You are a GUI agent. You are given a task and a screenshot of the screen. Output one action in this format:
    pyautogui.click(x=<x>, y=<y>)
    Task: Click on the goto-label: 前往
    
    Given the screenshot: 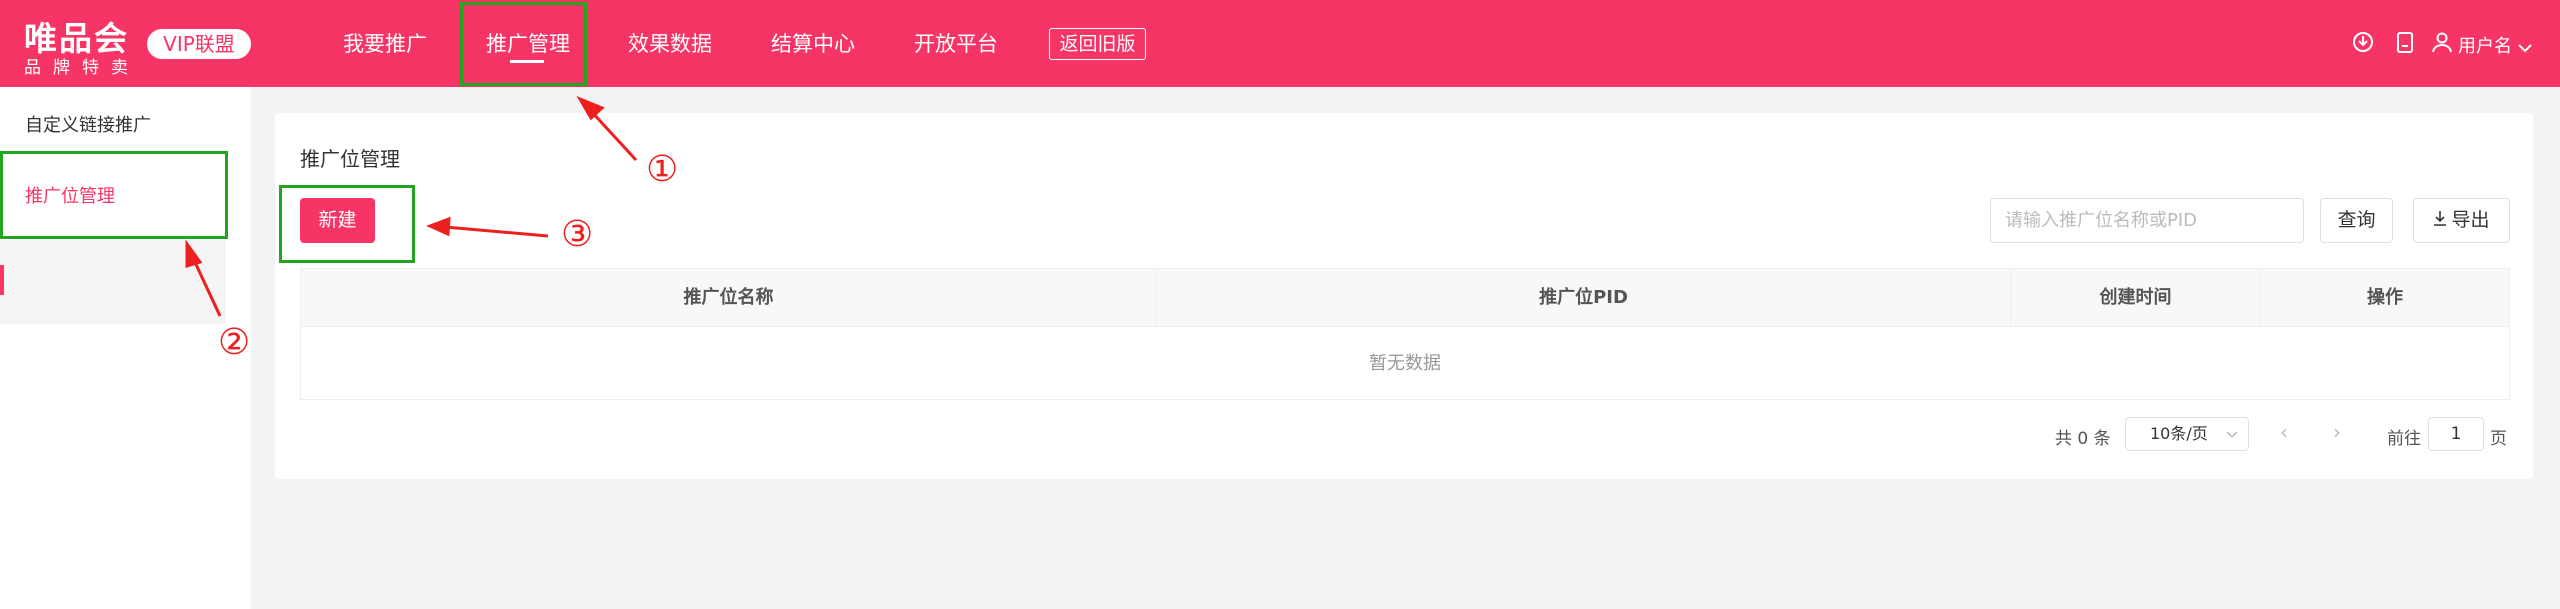 What is the action you would take?
    pyautogui.click(x=2404, y=439)
    